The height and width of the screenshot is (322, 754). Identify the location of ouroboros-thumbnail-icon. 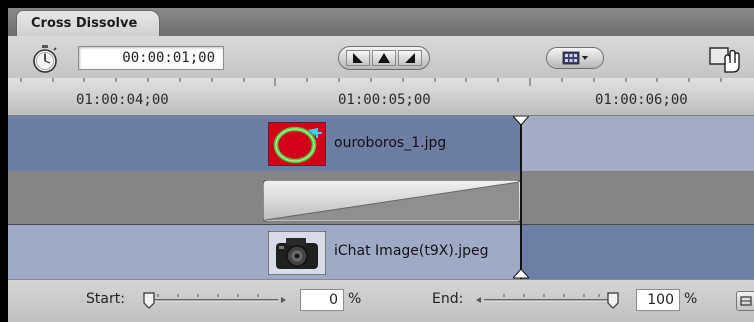
(297, 144).